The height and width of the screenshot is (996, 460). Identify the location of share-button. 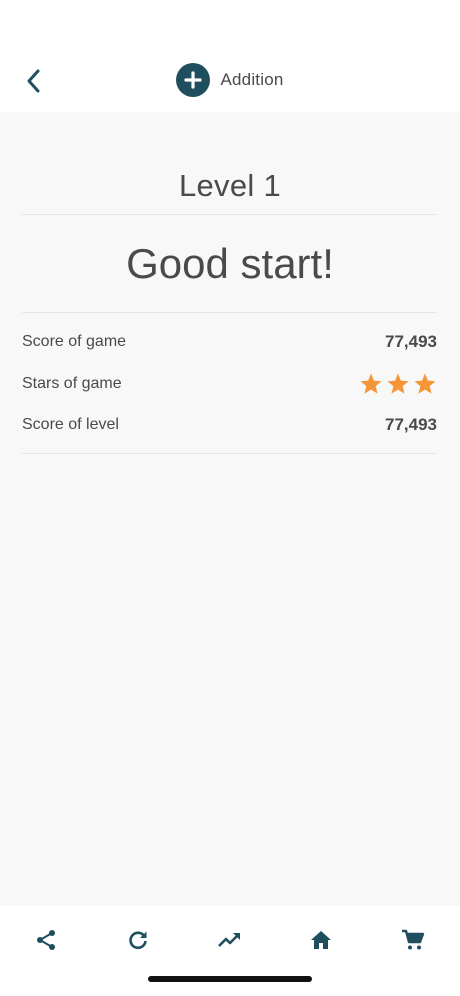
(46, 940).